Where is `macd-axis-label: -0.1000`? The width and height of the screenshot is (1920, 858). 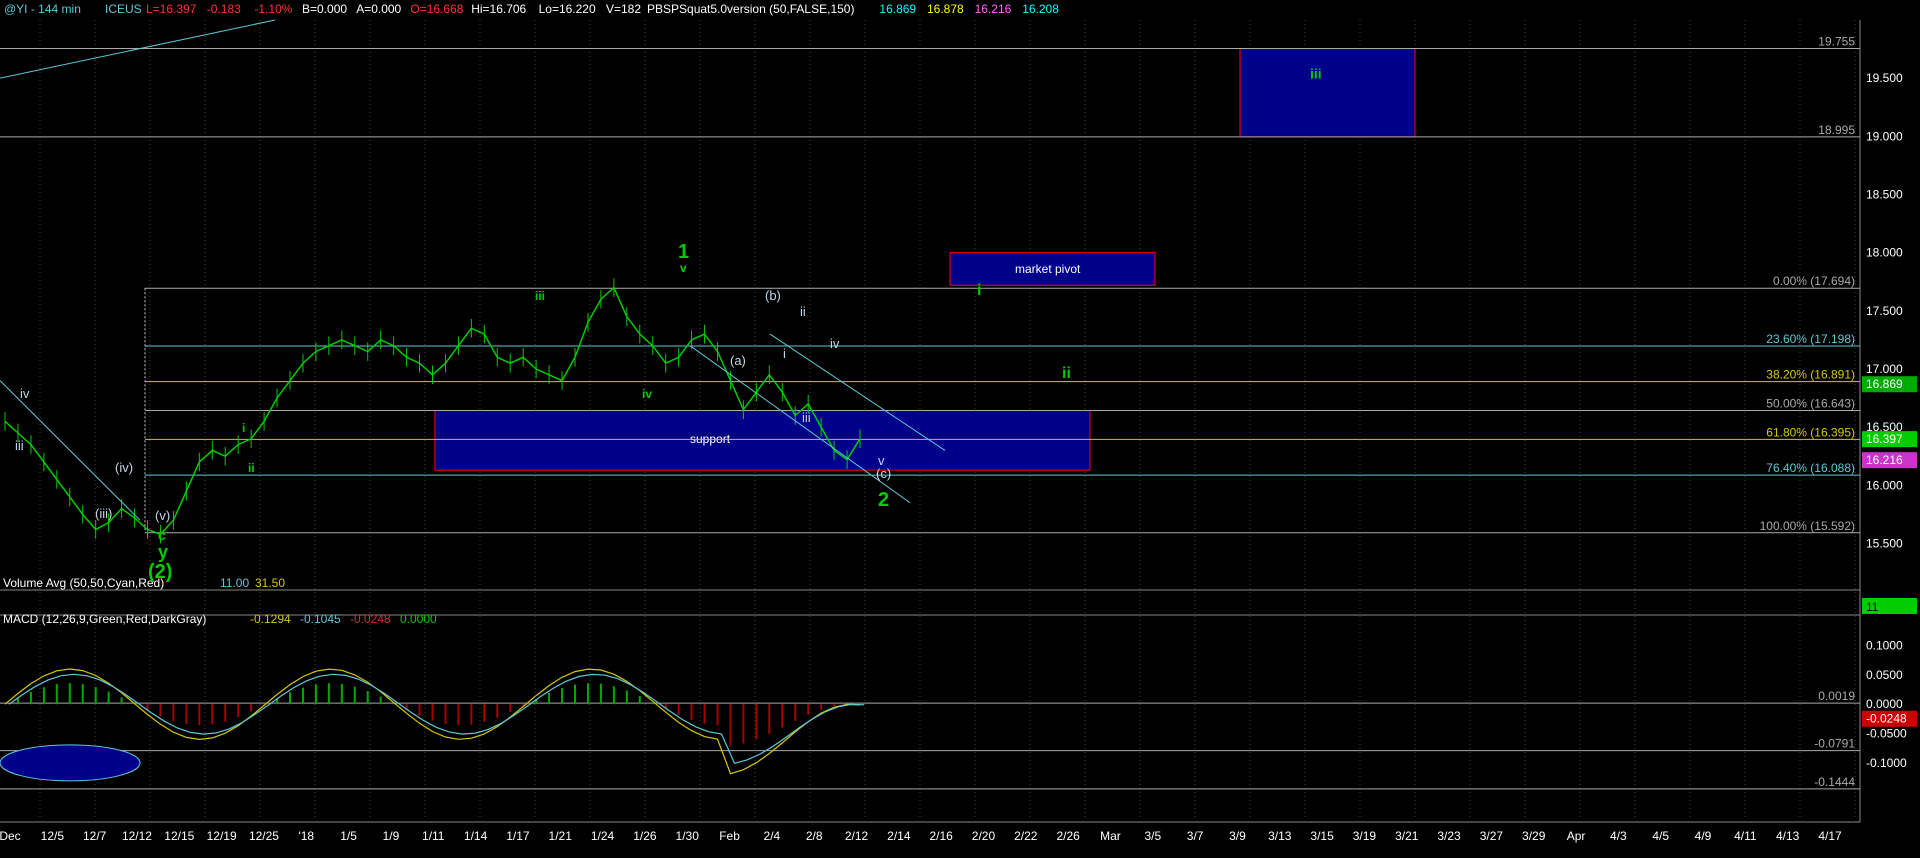 macd-axis-label: -0.1000 is located at coordinates (1886, 763).